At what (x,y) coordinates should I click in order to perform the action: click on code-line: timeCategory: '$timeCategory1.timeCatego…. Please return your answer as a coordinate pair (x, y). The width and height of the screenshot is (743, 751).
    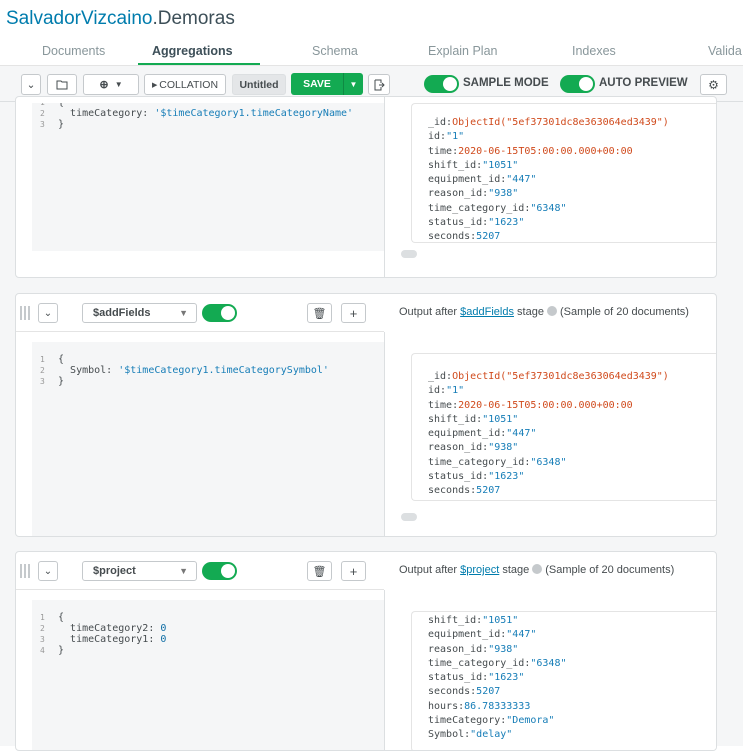
    Looking at the image, I should click on (205, 113).